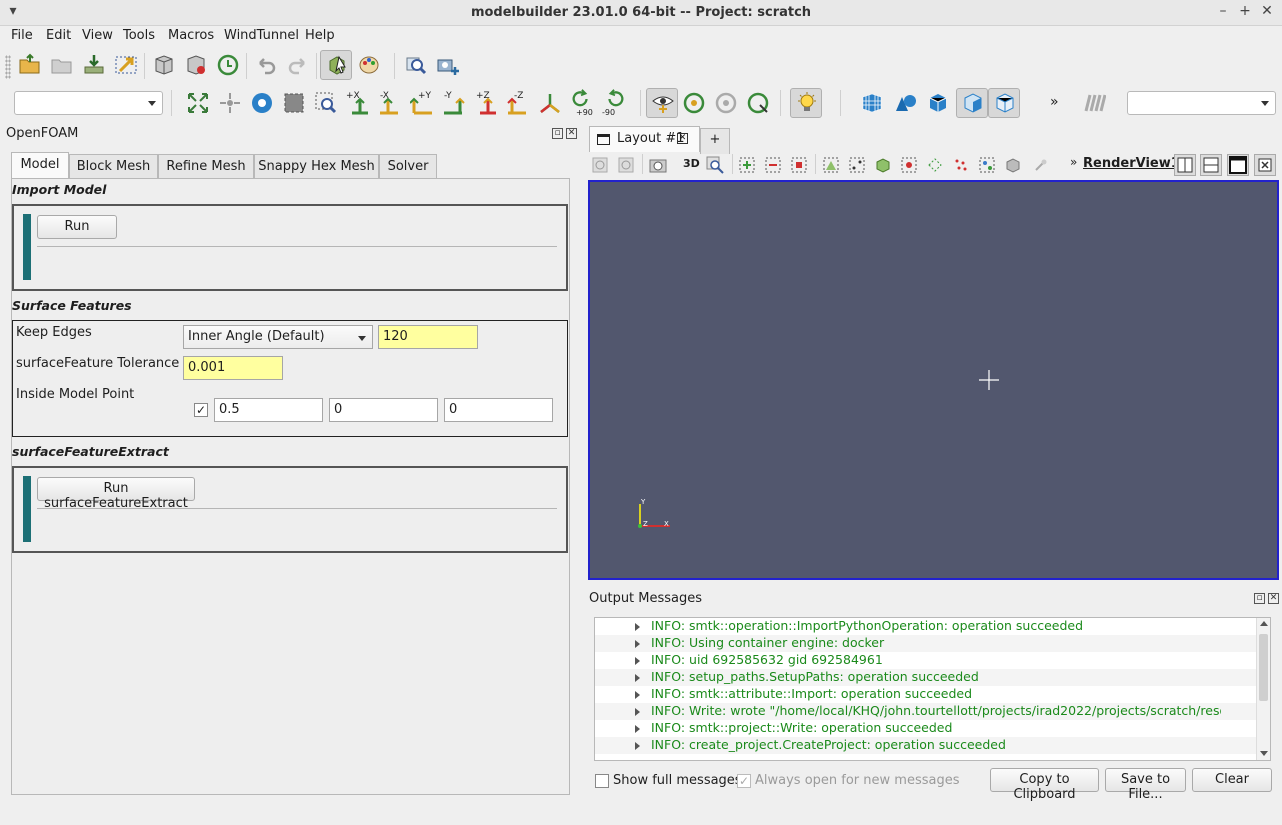 This screenshot has height=825, width=1282. What do you see at coordinates (1245, 11) in the screenshot?
I see `maximize-icon: +` at bounding box center [1245, 11].